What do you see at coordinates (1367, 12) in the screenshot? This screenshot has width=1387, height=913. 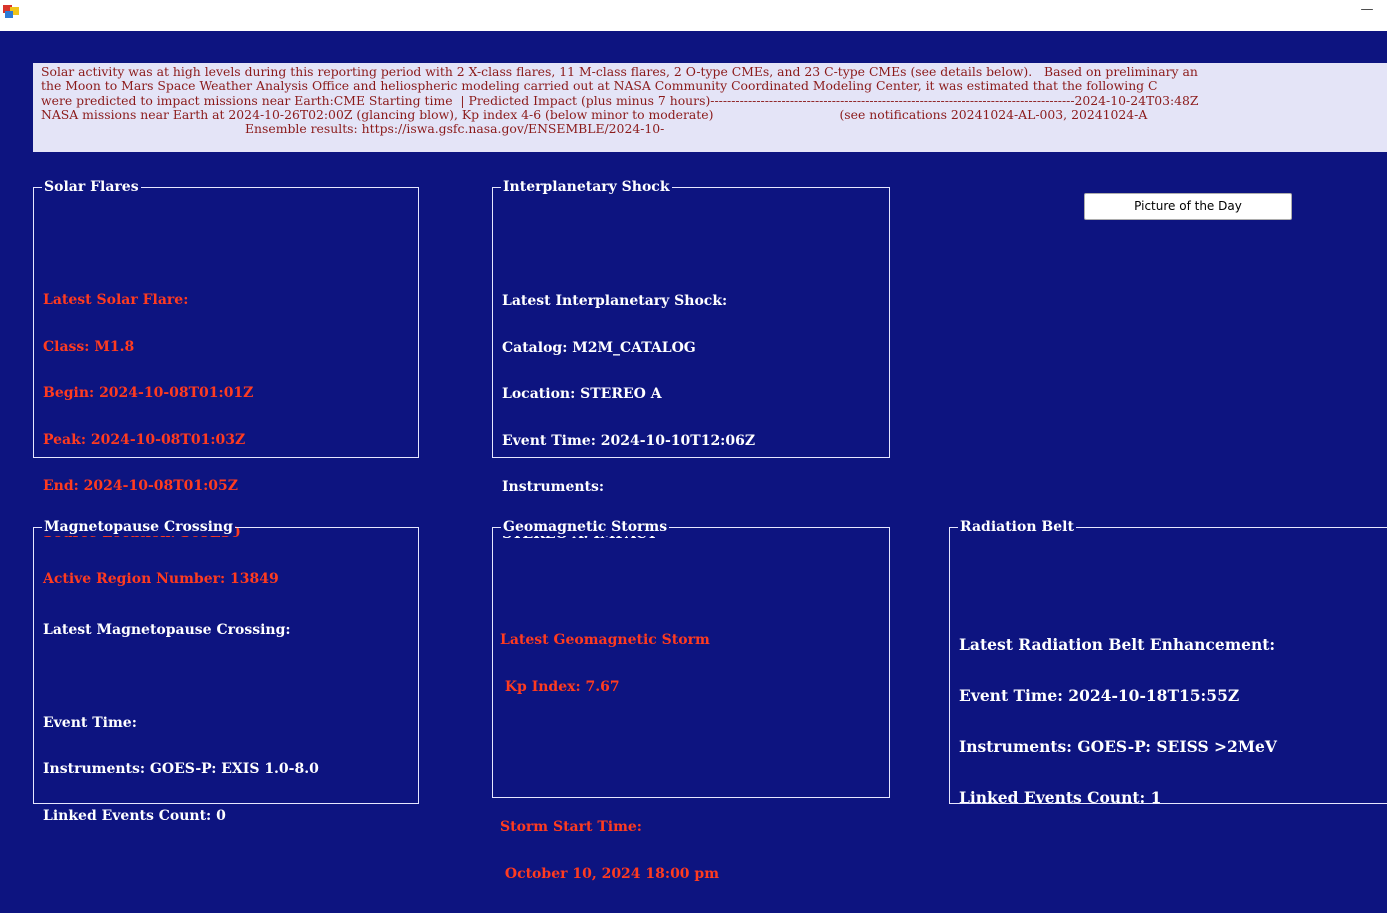 I see `minimize-button: —` at bounding box center [1367, 12].